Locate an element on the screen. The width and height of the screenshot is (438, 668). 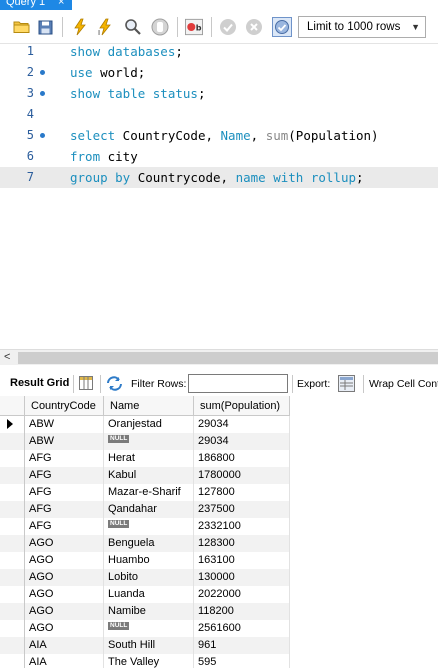
table-row: AFG Herat 186800 is located at coordinates (145, 458).